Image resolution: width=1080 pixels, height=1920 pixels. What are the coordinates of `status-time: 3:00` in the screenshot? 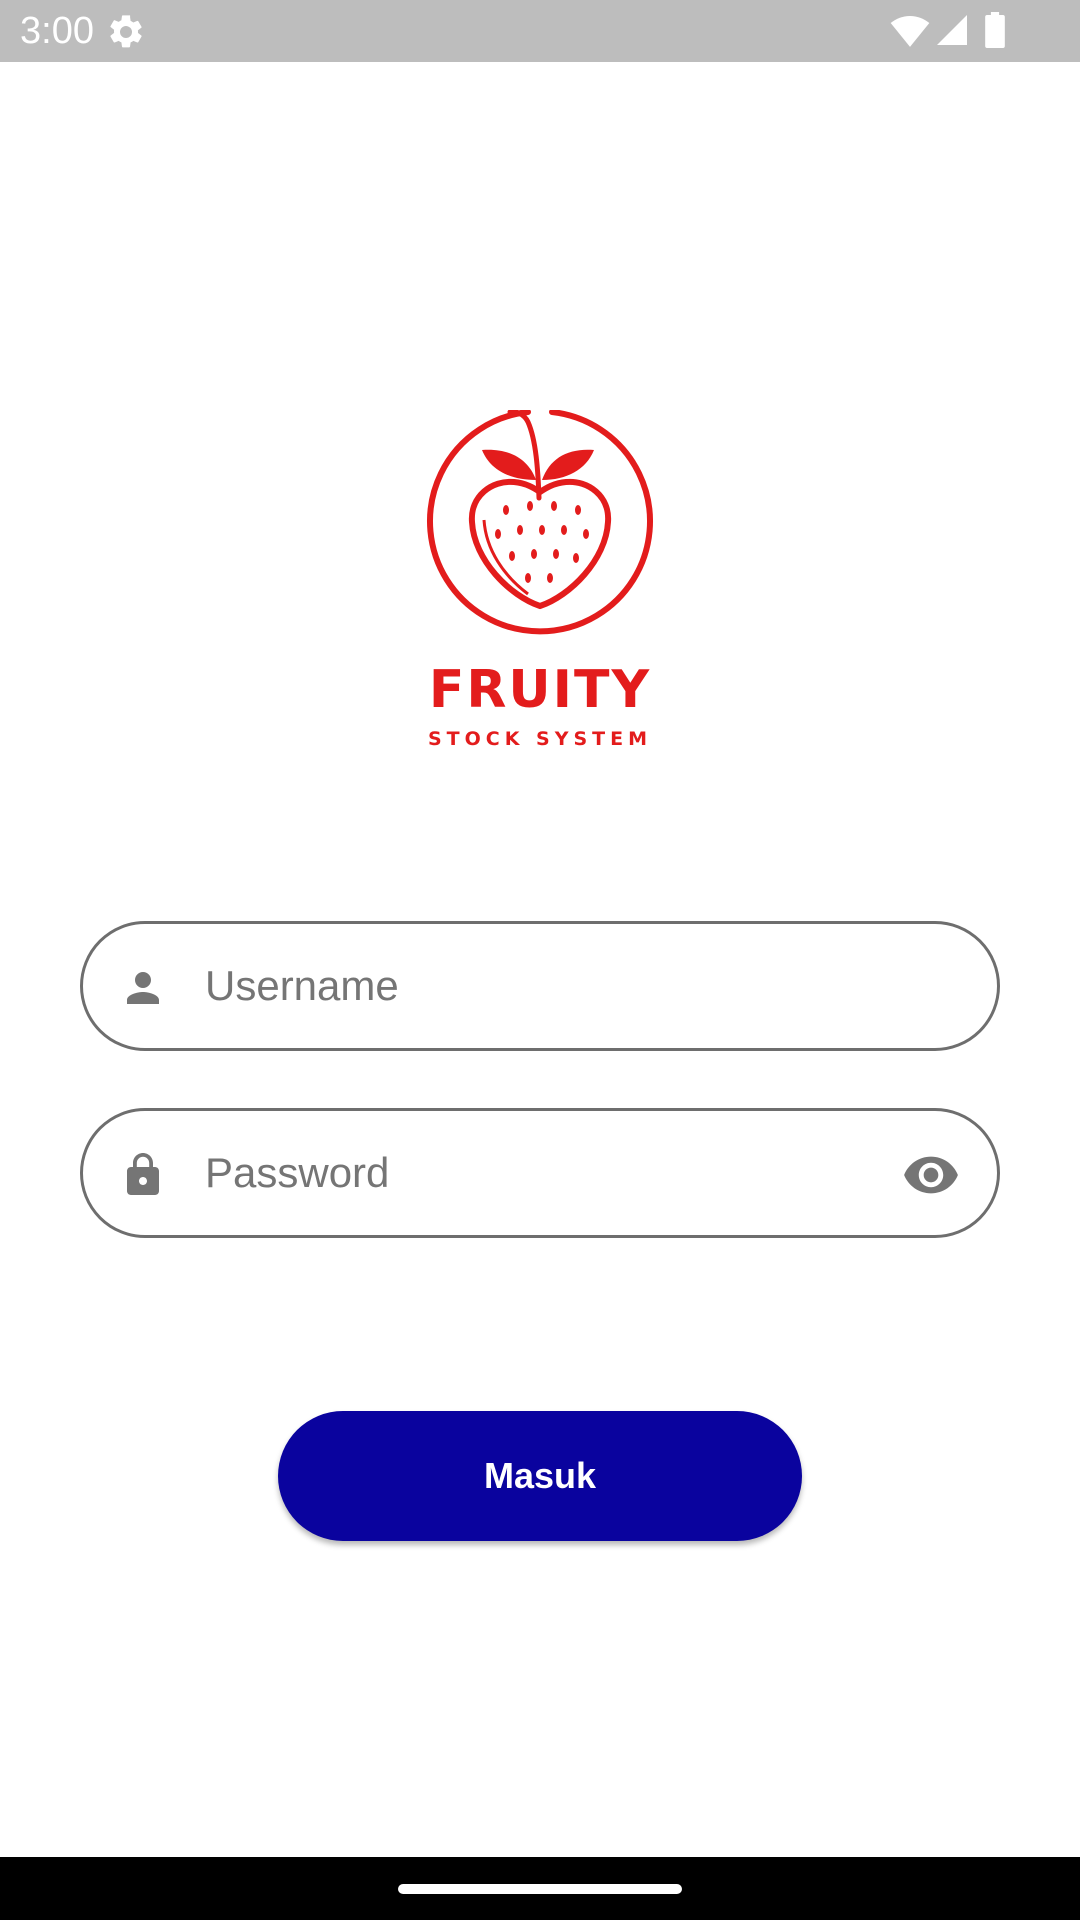 It's located at (57, 31).